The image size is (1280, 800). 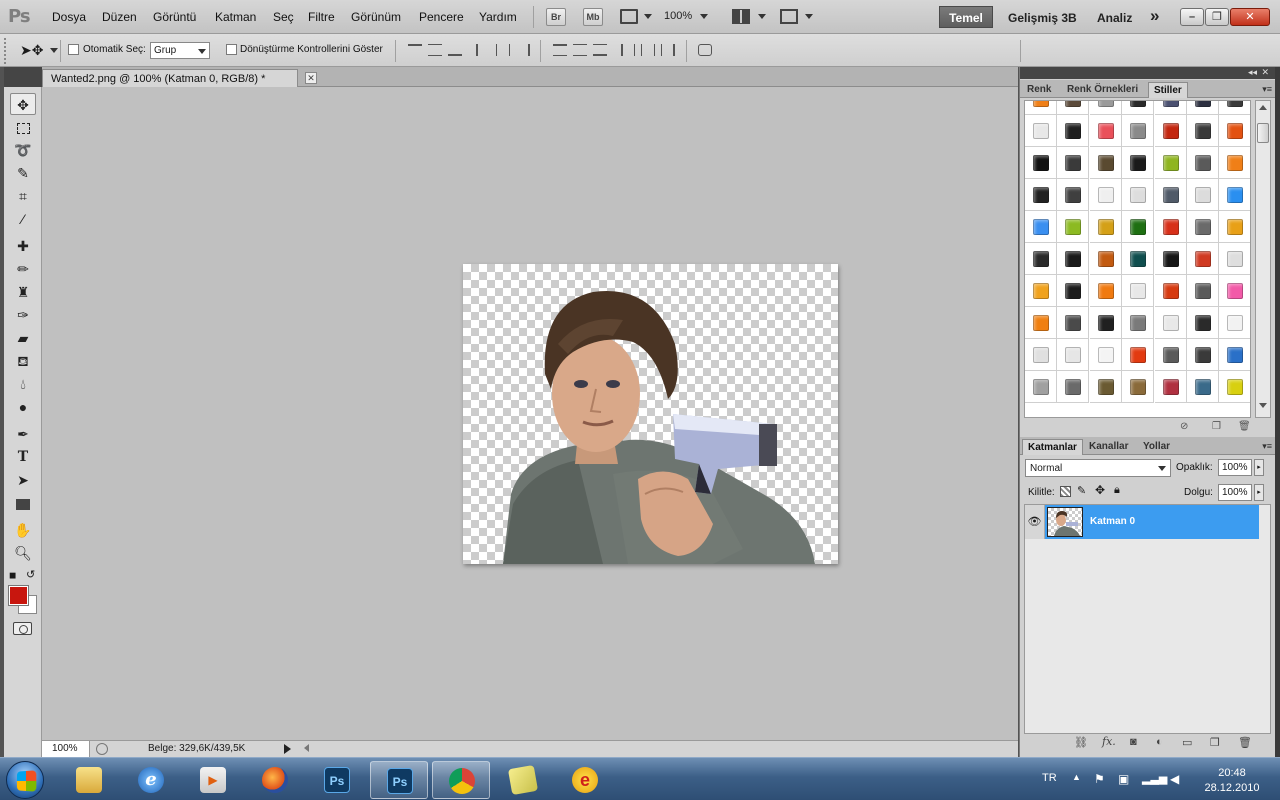 What do you see at coordinates (23, 173) in the screenshot?
I see `quick-selection-tool-icon: ✎` at bounding box center [23, 173].